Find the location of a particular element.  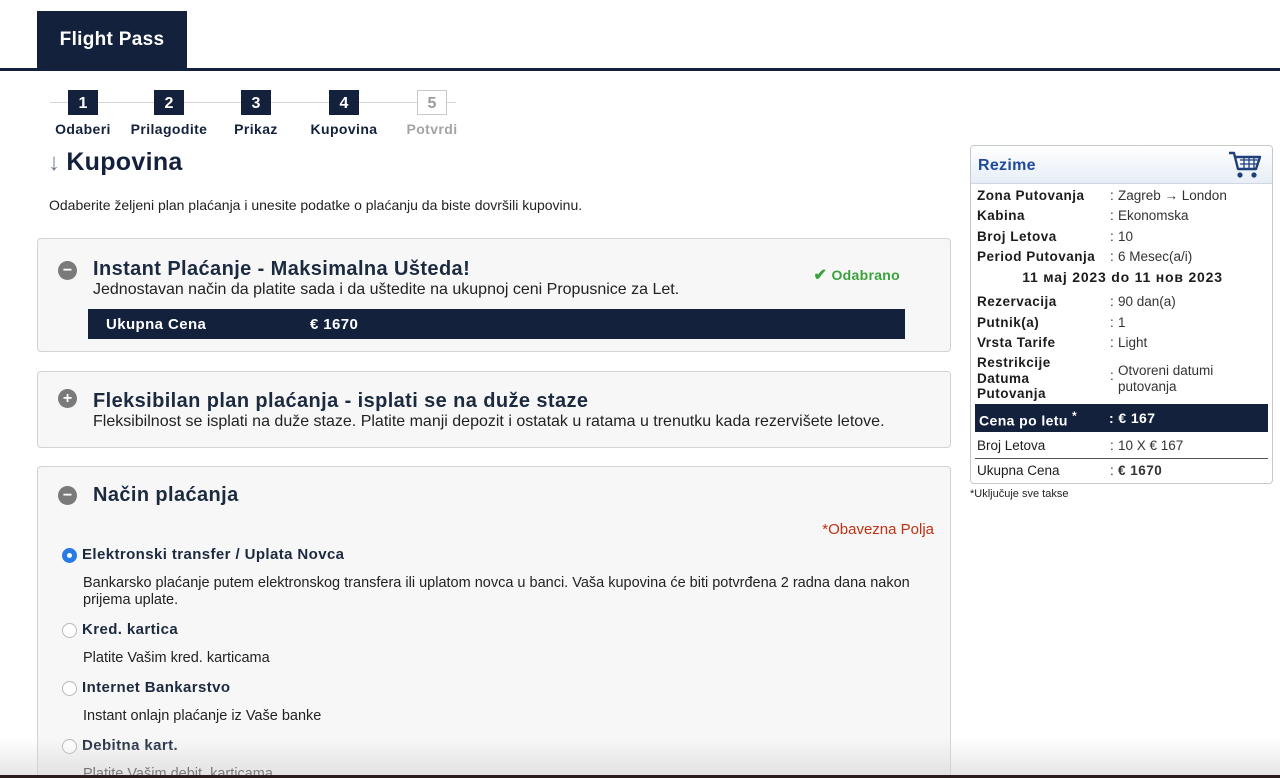

step-label: Prilagodite is located at coordinates (169, 129).